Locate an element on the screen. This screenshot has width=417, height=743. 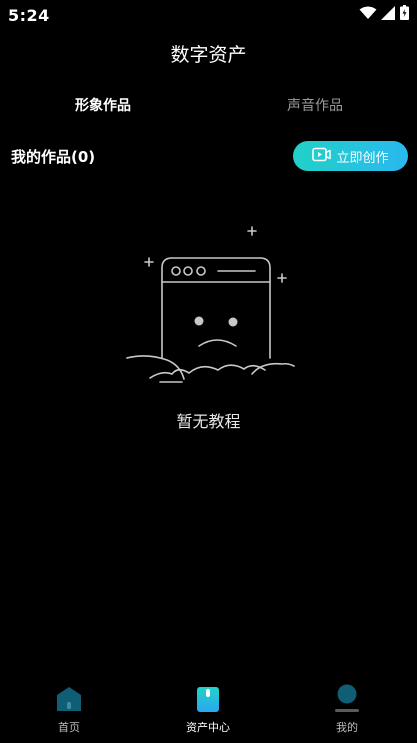
nav-asset-center-label: 资产中心 is located at coordinates (208, 727).